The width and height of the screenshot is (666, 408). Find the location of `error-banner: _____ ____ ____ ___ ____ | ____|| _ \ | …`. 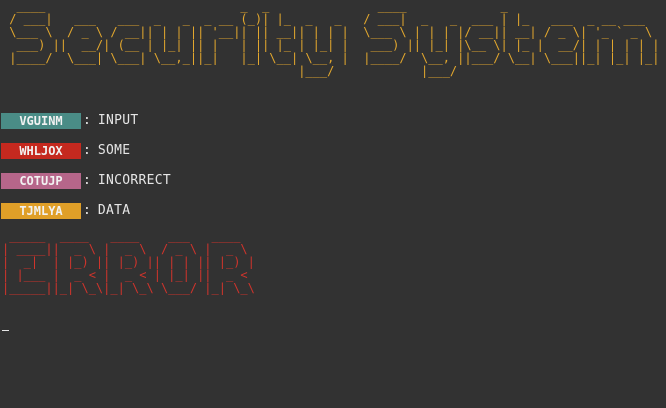

error-banner: _____ ____ ____ ___ ____ | ____|| _ \ | … is located at coordinates (128, 262).